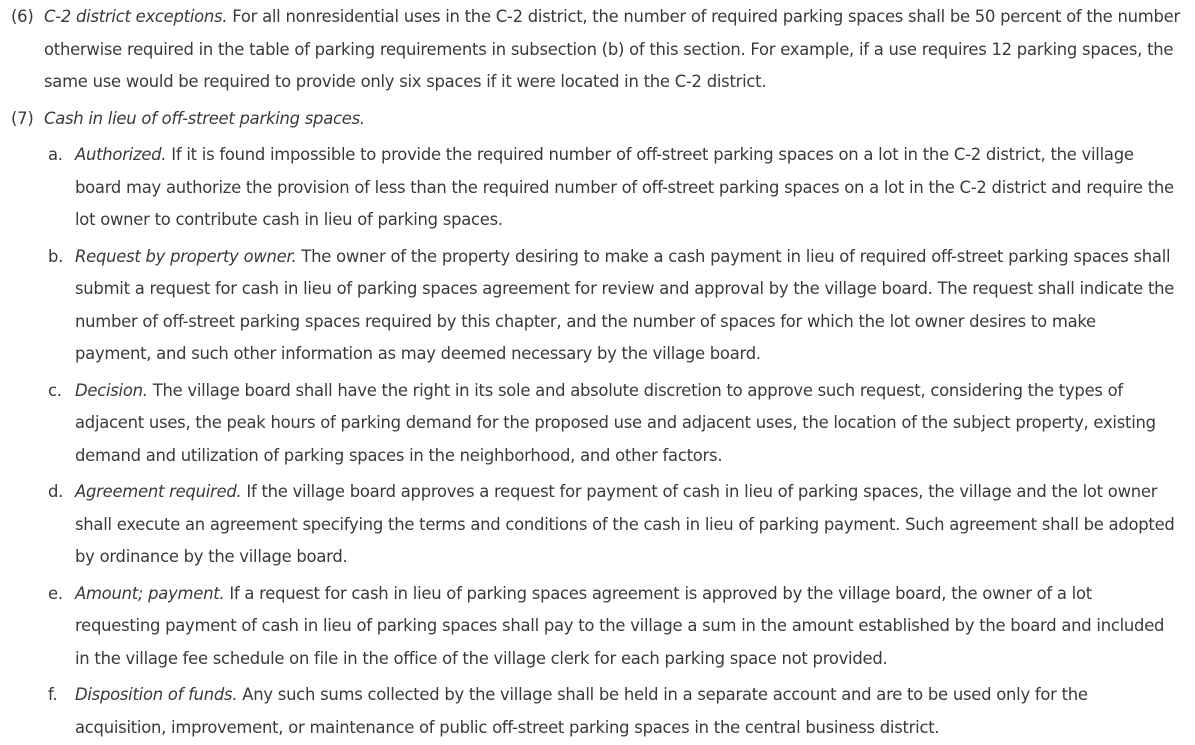  Describe the element at coordinates (121, 154) in the screenshot. I see `subsection-heading: Authorized.` at that location.